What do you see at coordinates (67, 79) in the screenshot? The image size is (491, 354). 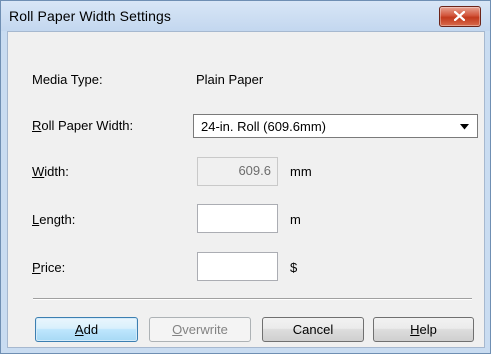 I see `media-type-label: Media Type:` at bounding box center [67, 79].